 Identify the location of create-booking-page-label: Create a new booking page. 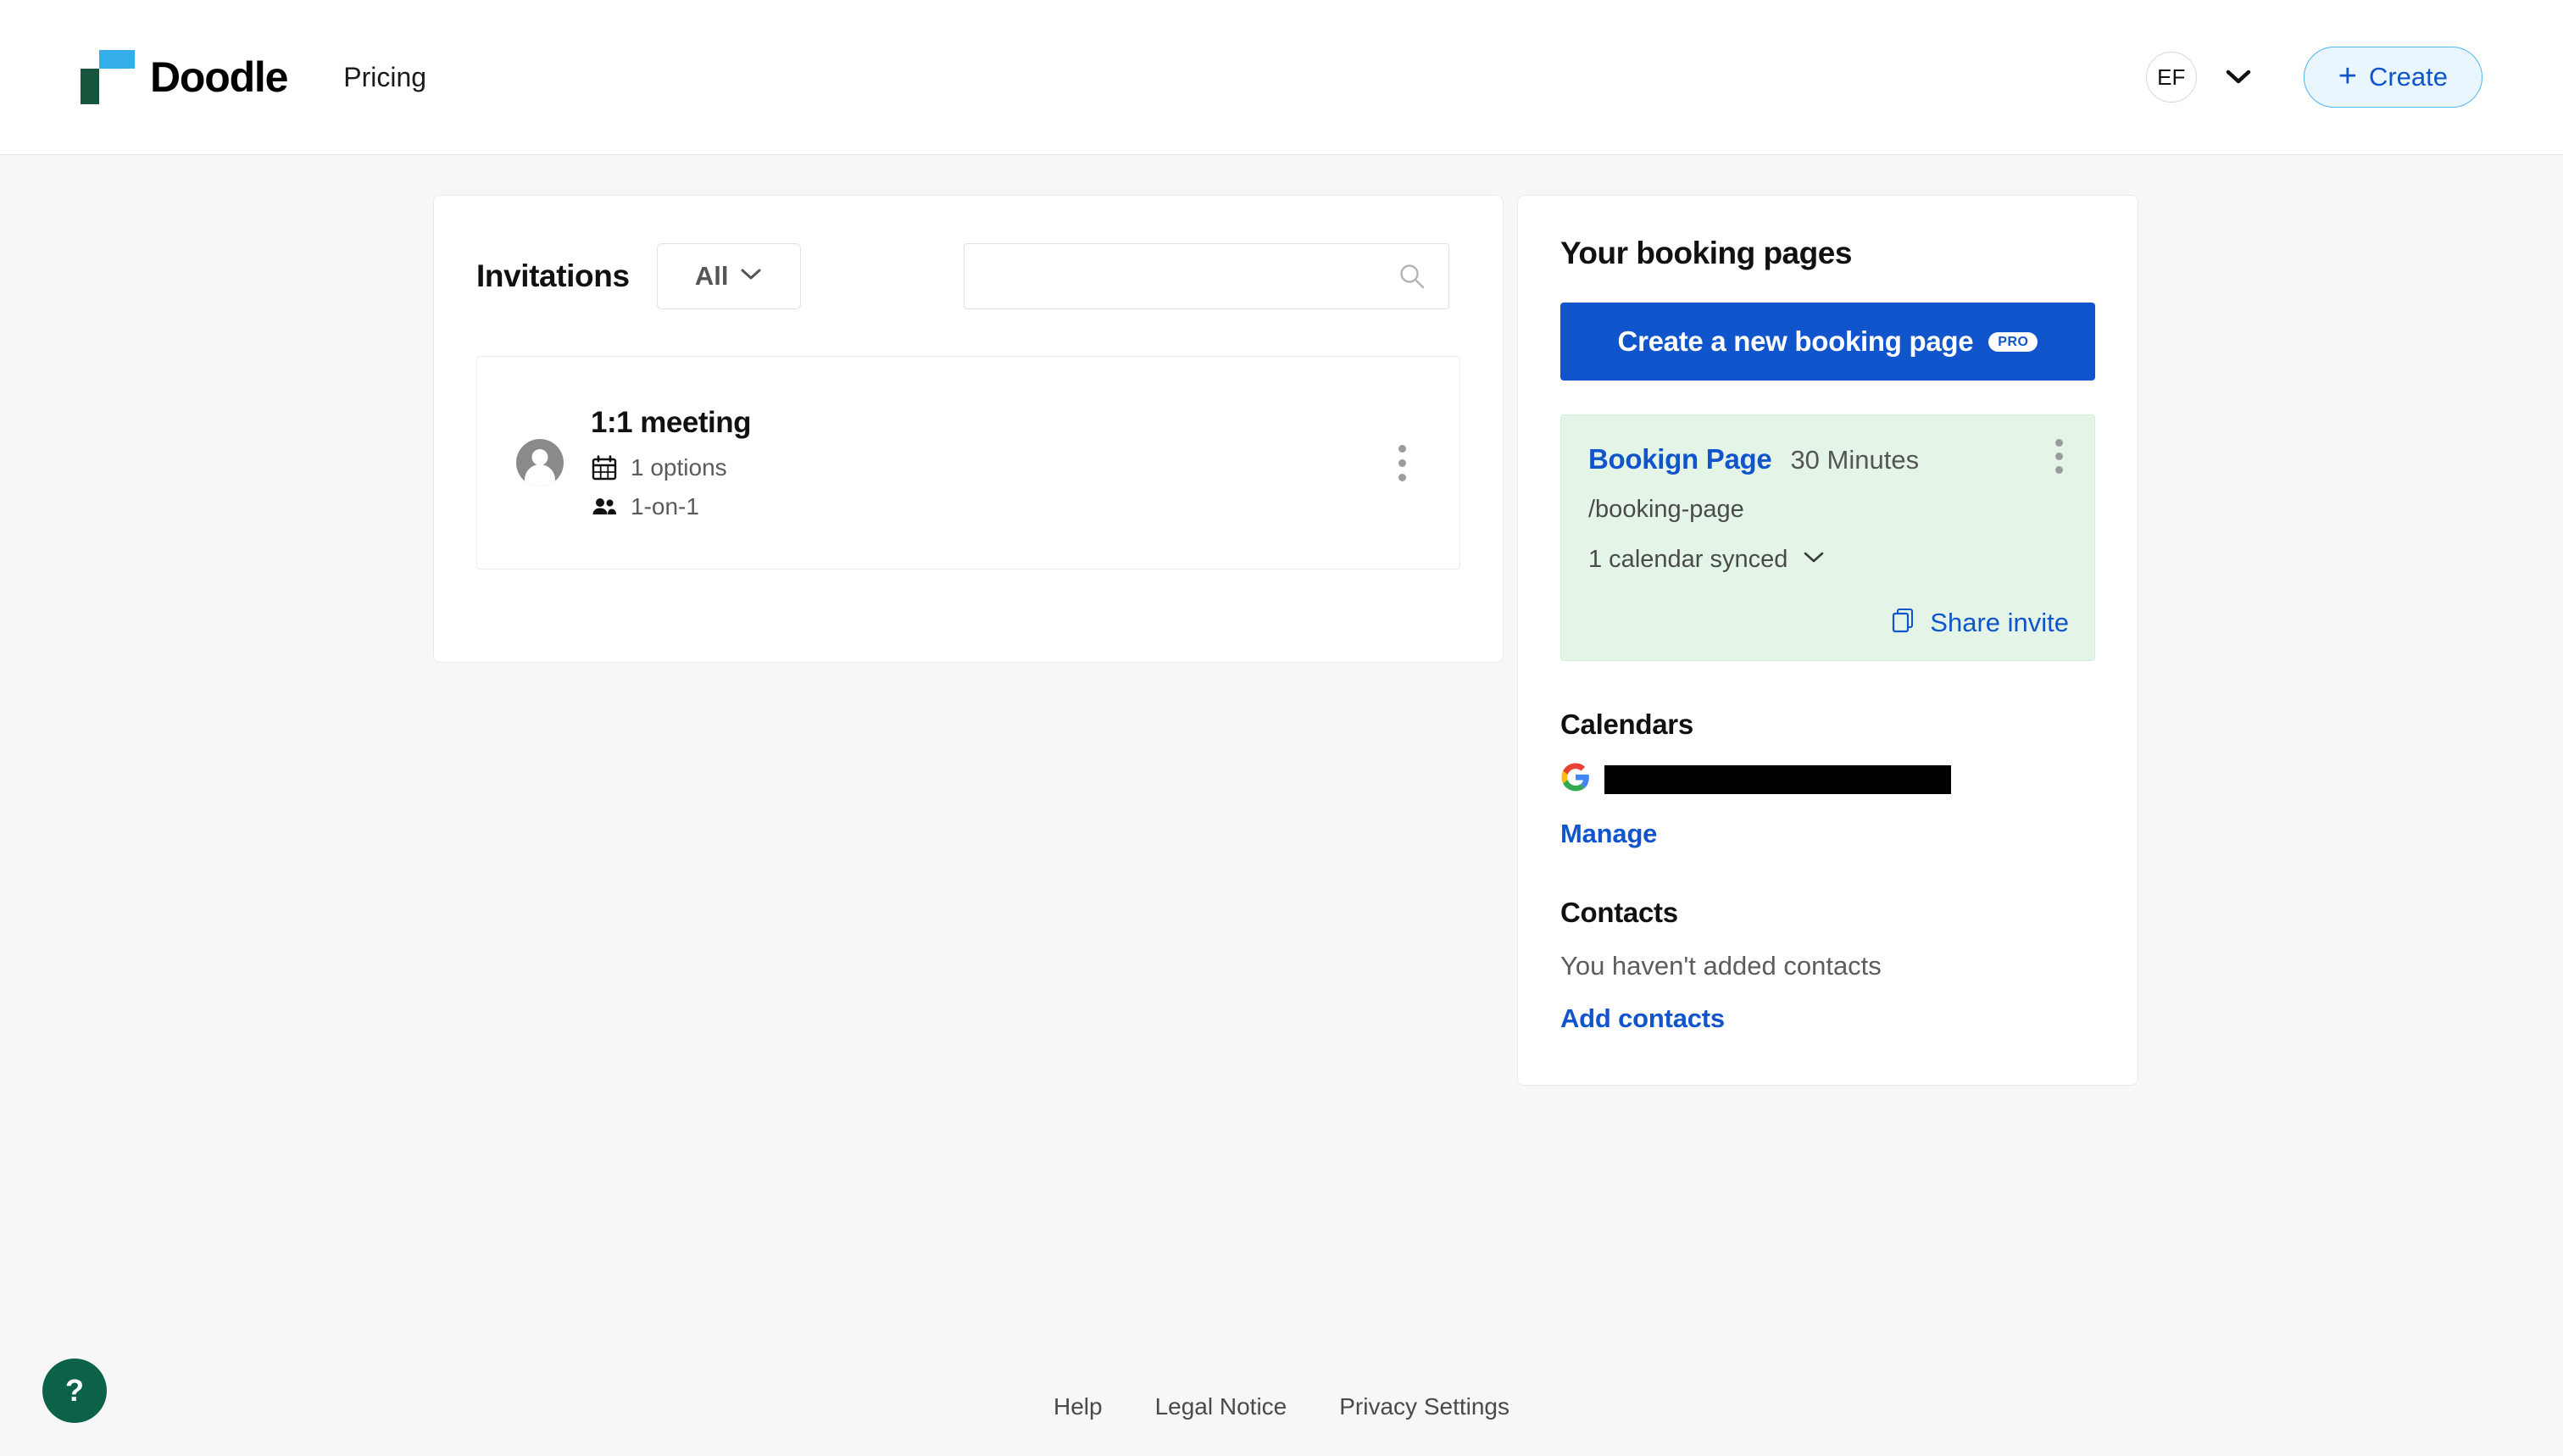
(1796, 341).